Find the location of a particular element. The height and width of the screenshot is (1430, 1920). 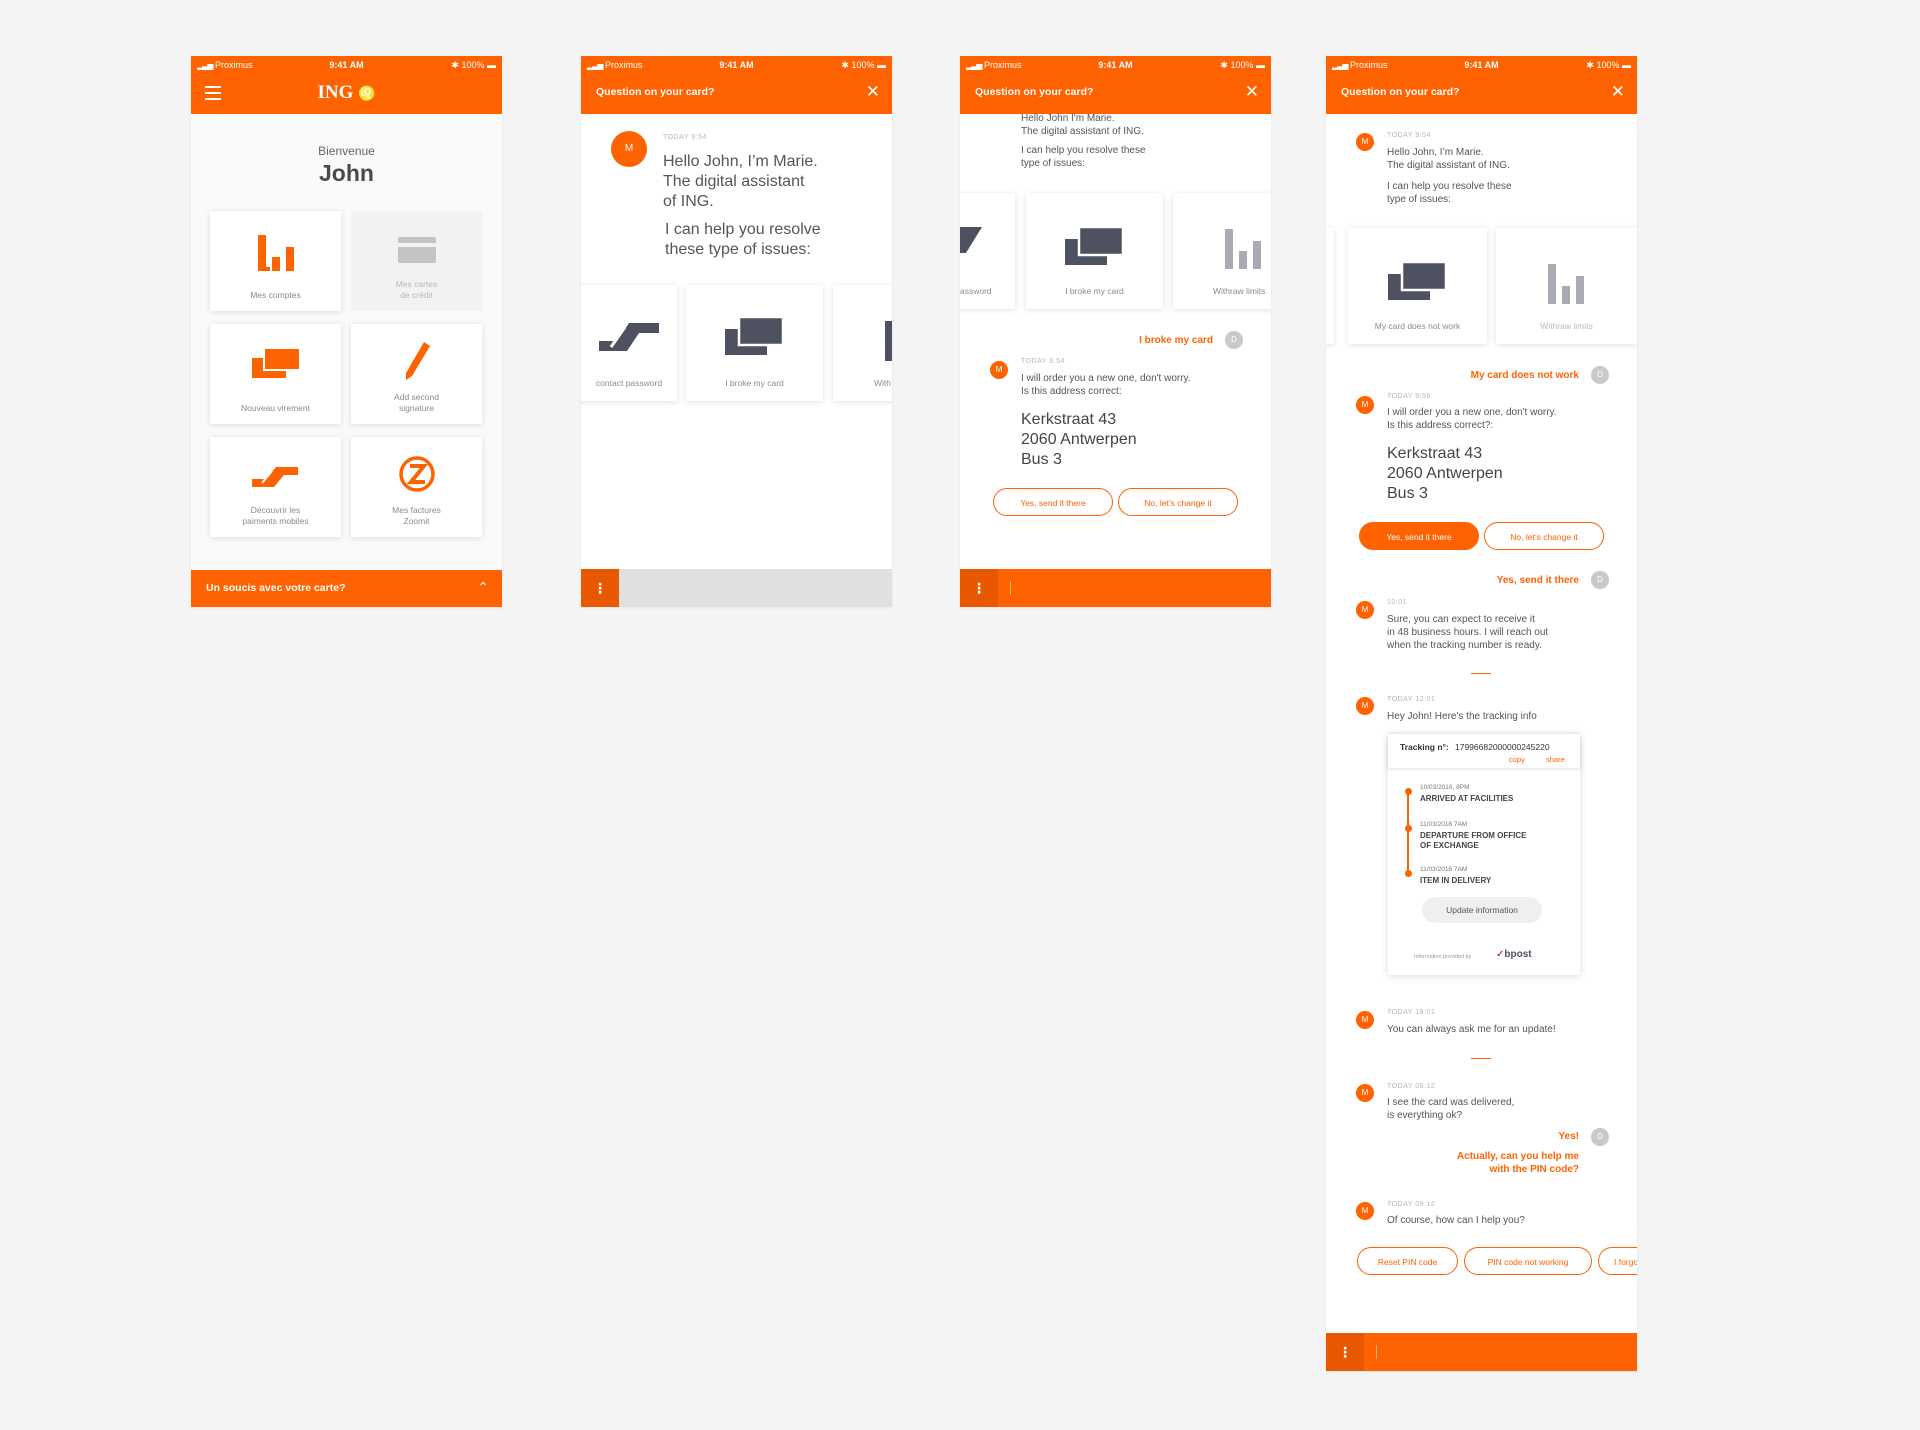

message-timestamp: 10:01 is located at coordinates (1397, 602).